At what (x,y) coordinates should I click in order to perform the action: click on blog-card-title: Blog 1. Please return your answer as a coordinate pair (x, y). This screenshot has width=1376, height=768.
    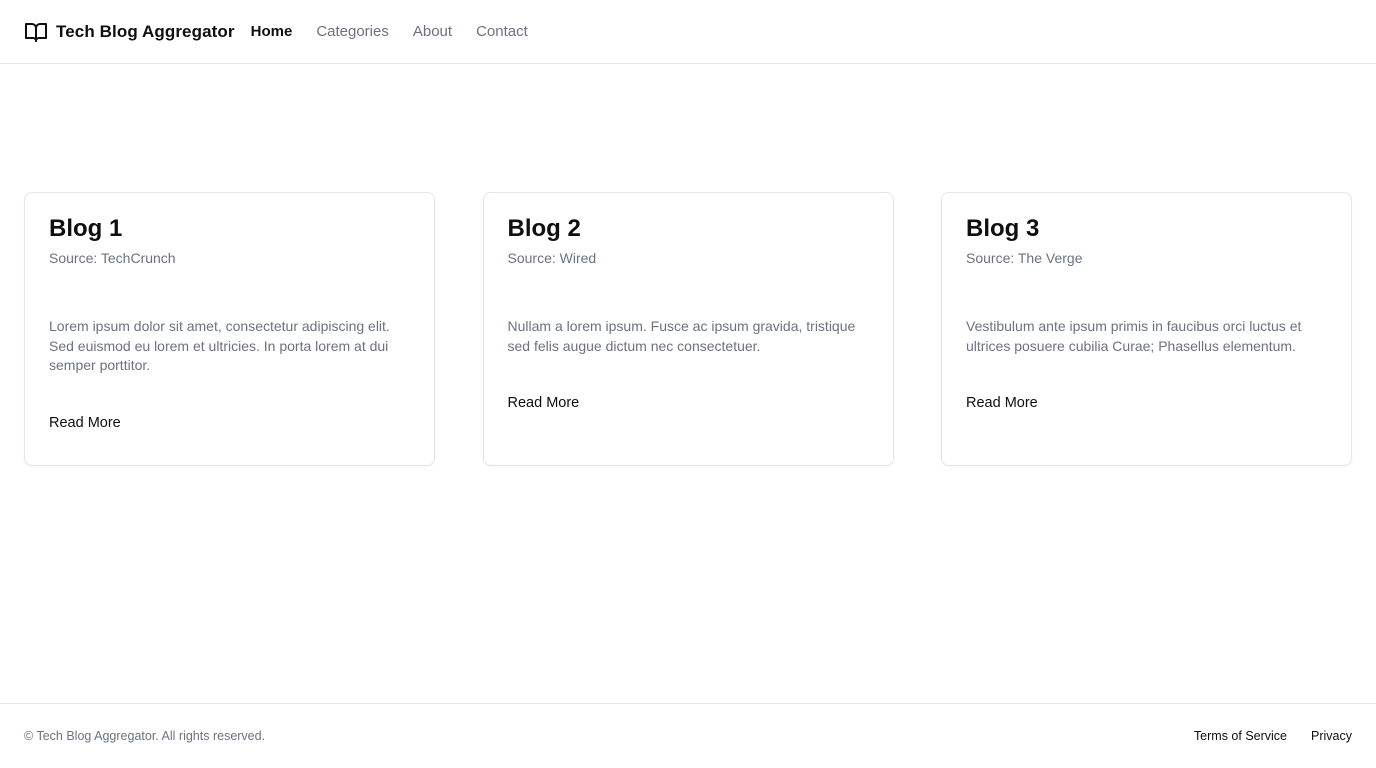
    Looking at the image, I should click on (86, 228).